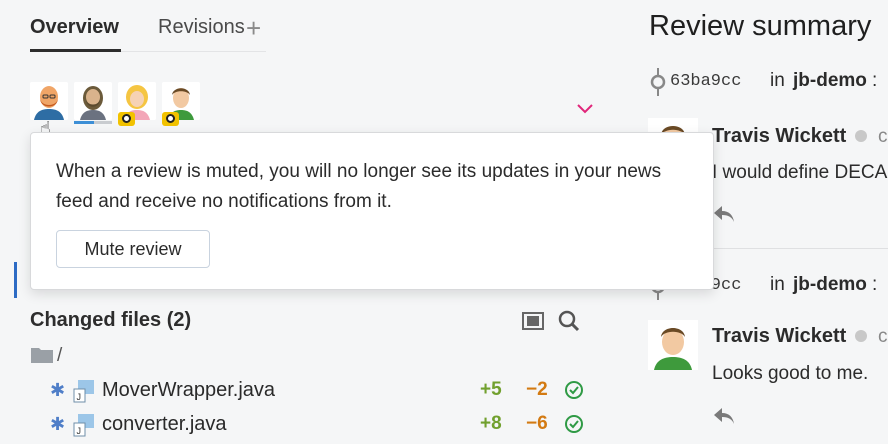 This screenshot has height=444, width=888. I want to click on folder-path: /, so click(60, 355).